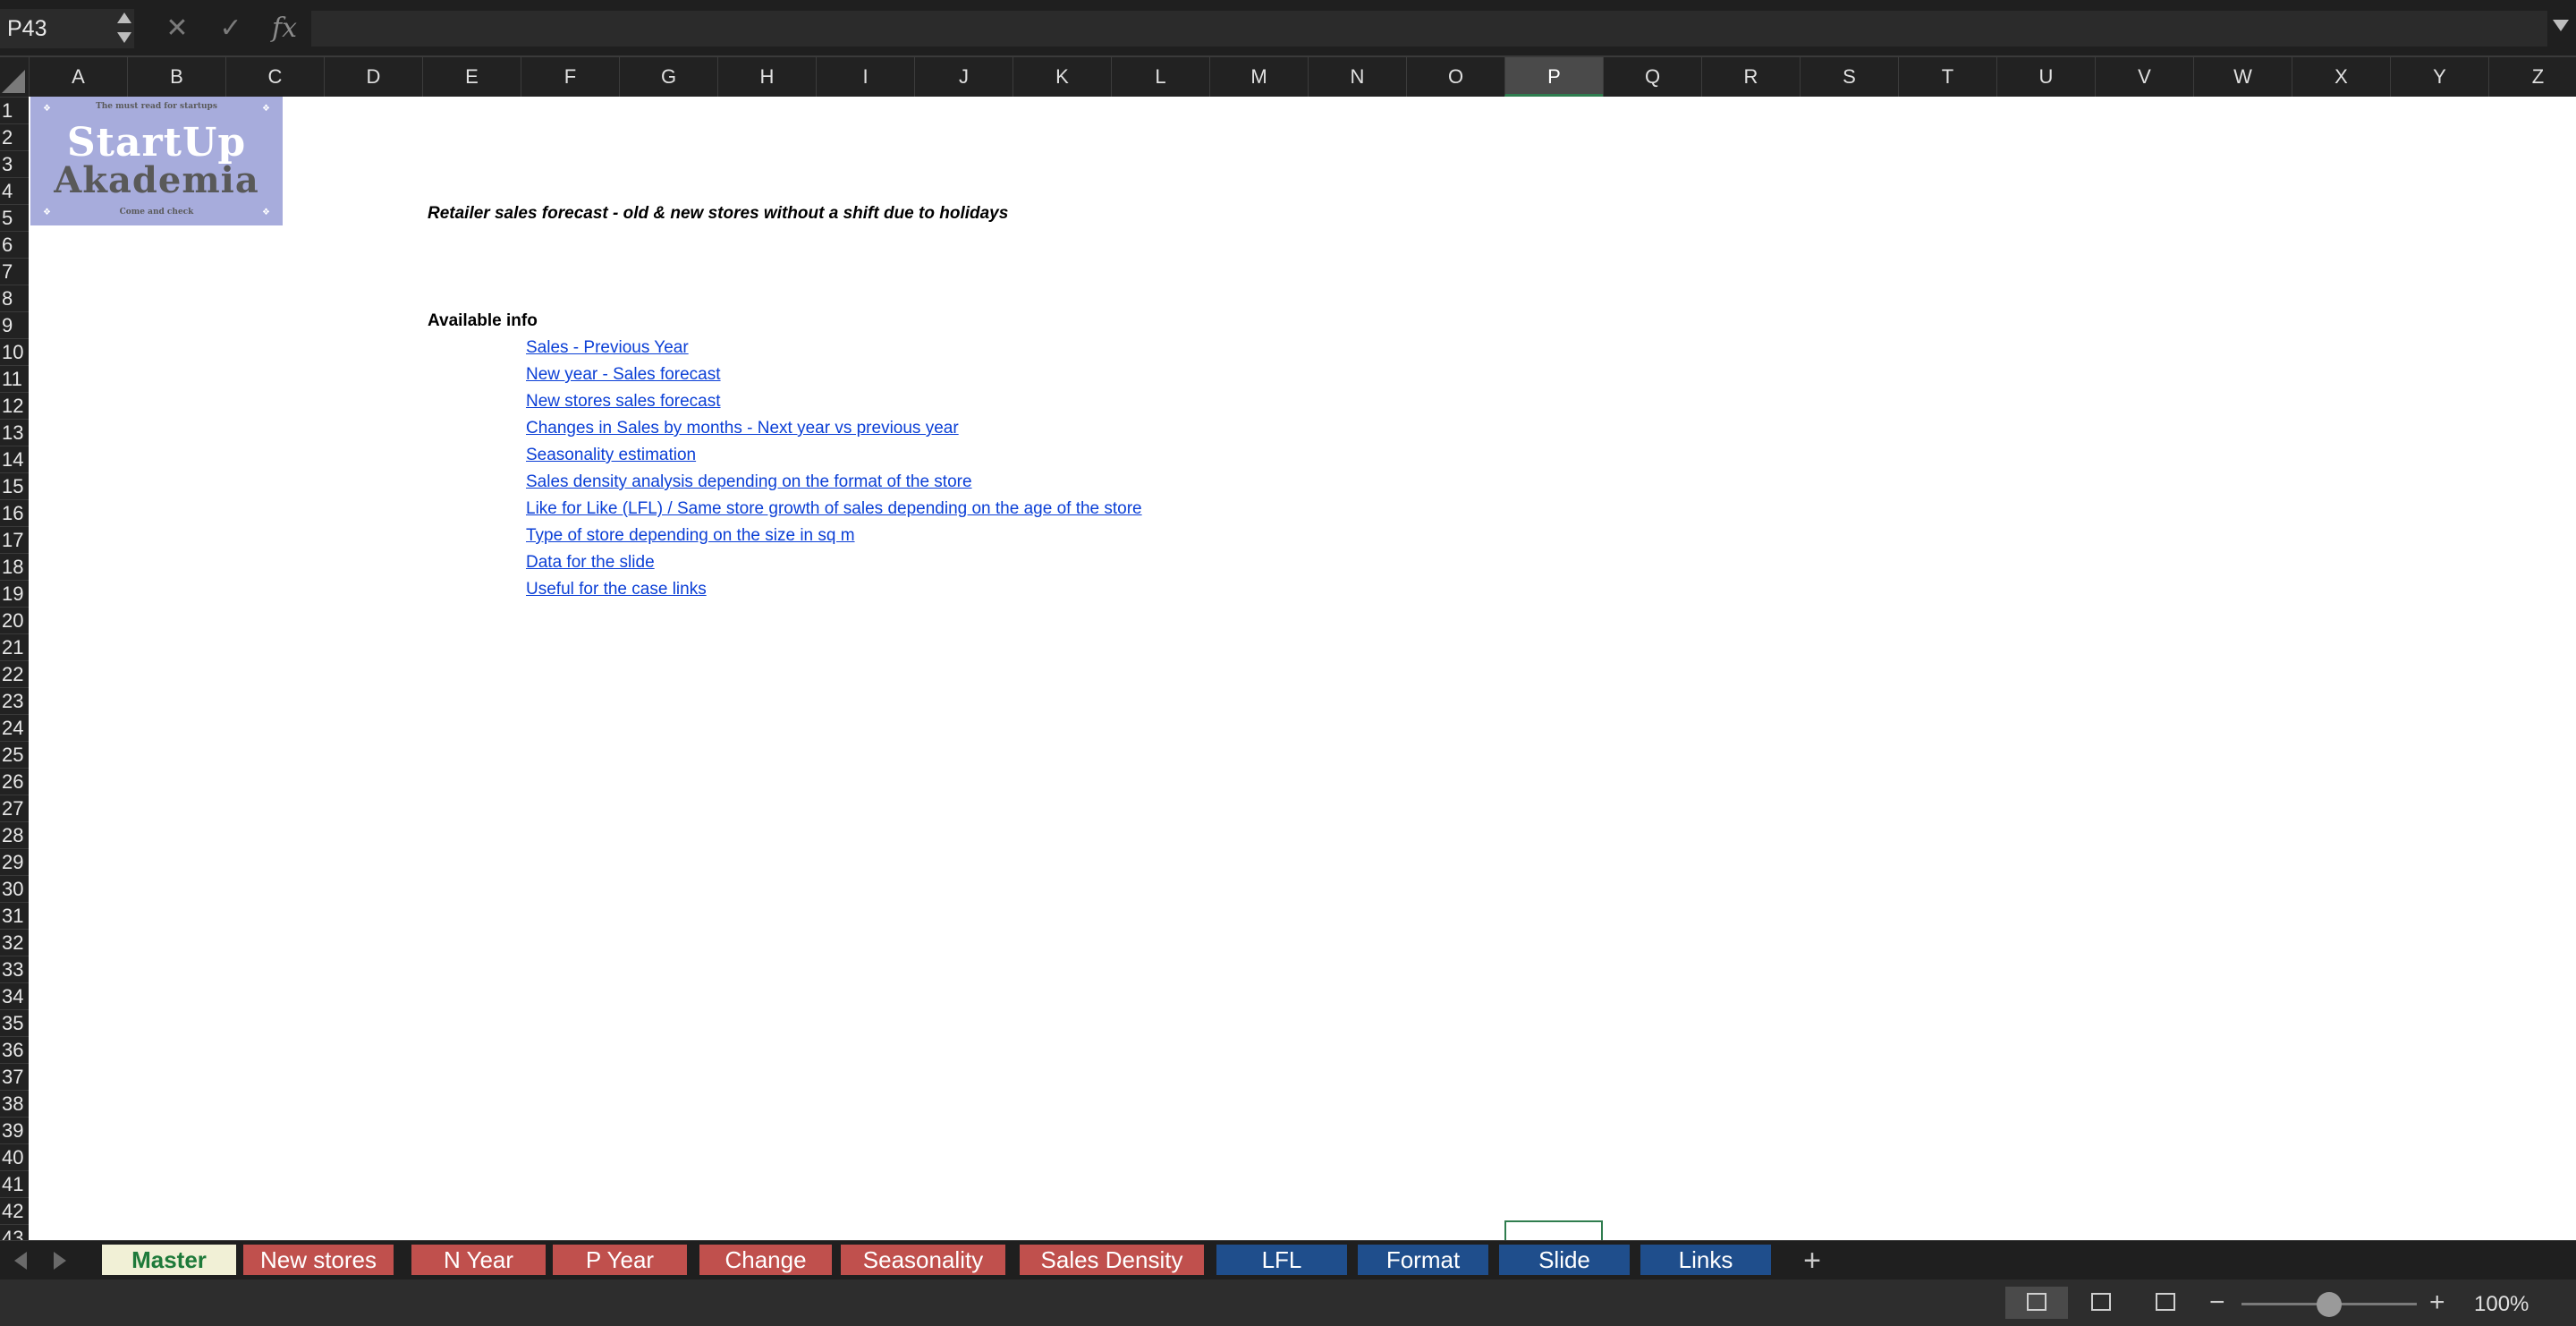 This screenshot has width=2576, height=1326. What do you see at coordinates (14, 969) in the screenshot?
I see `row-header-33: 33` at bounding box center [14, 969].